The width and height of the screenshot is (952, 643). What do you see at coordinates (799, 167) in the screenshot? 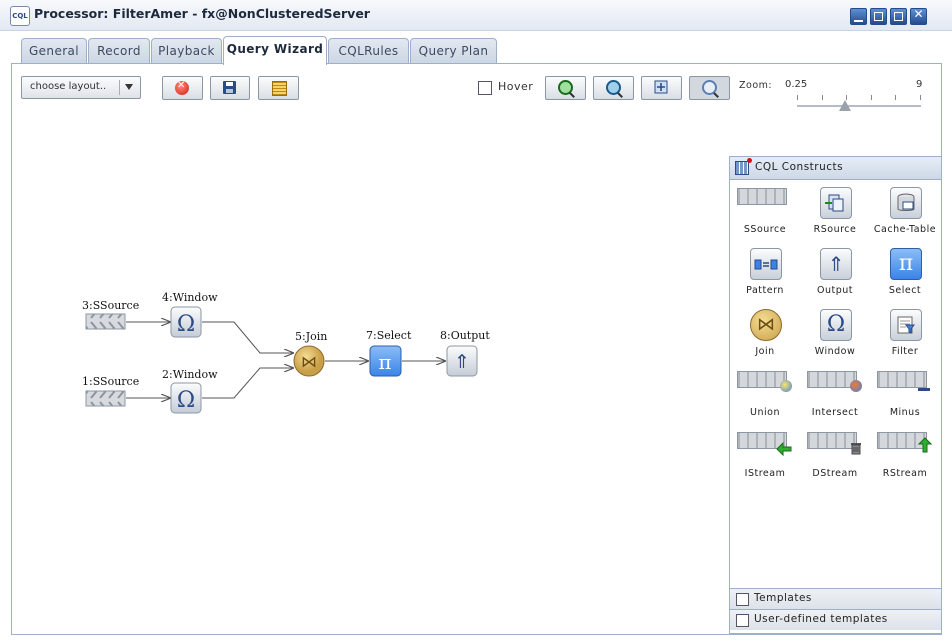
I see `cql-constructs-title: CQL Constructs` at bounding box center [799, 167].